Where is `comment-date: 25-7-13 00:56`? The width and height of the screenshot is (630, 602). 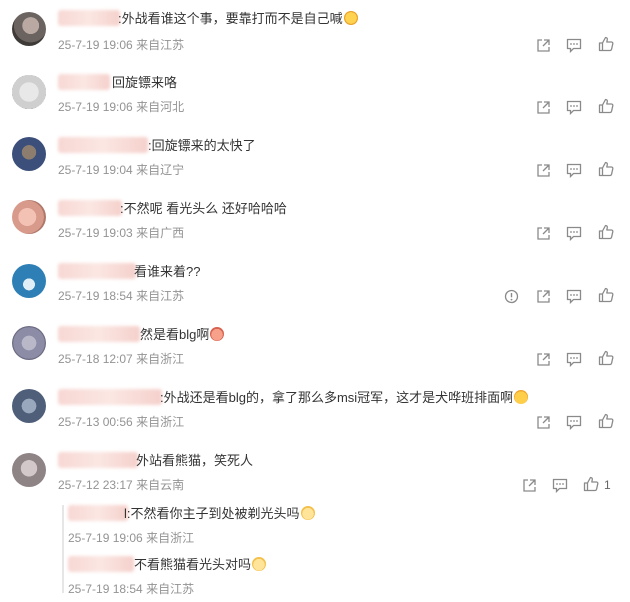 comment-date: 25-7-13 00:56 is located at coordinates (95, 422).